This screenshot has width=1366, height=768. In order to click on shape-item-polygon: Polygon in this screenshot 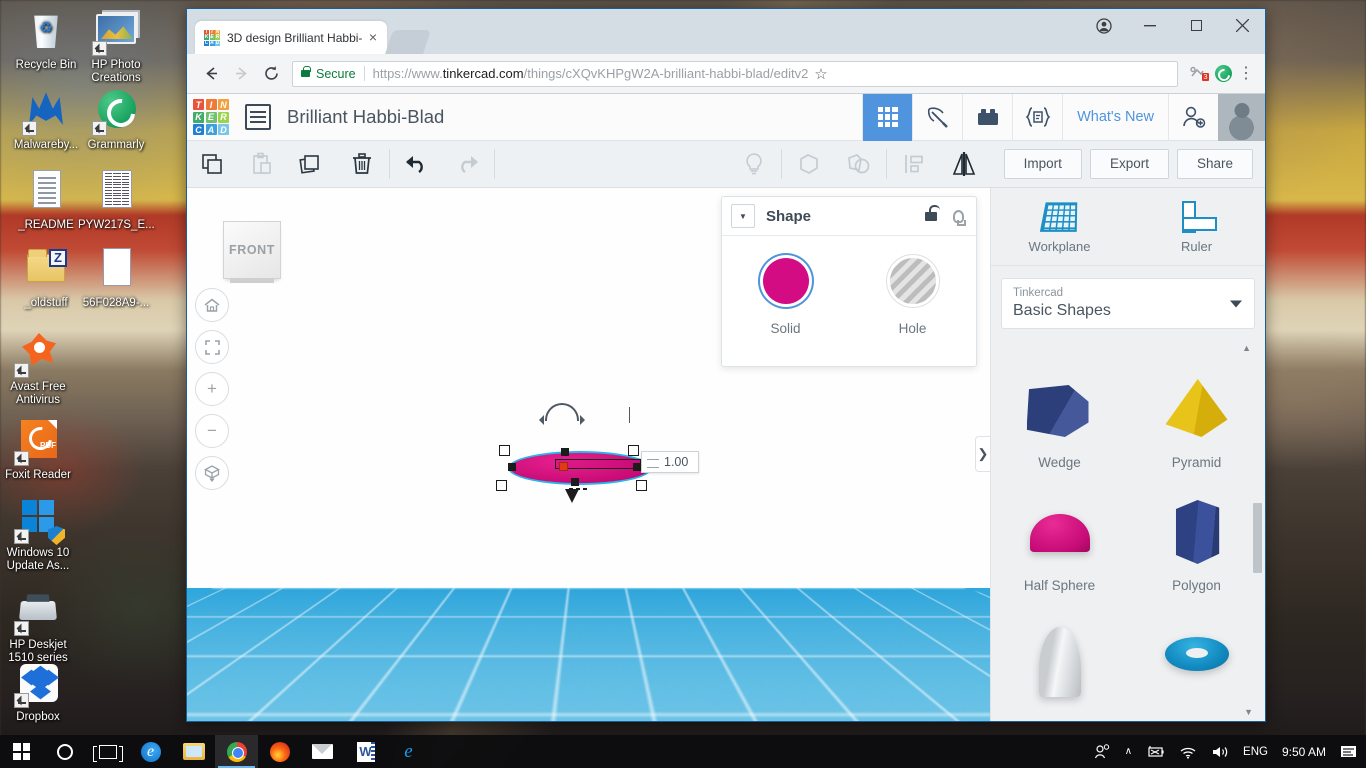, I will do `click(1196, 538)`.